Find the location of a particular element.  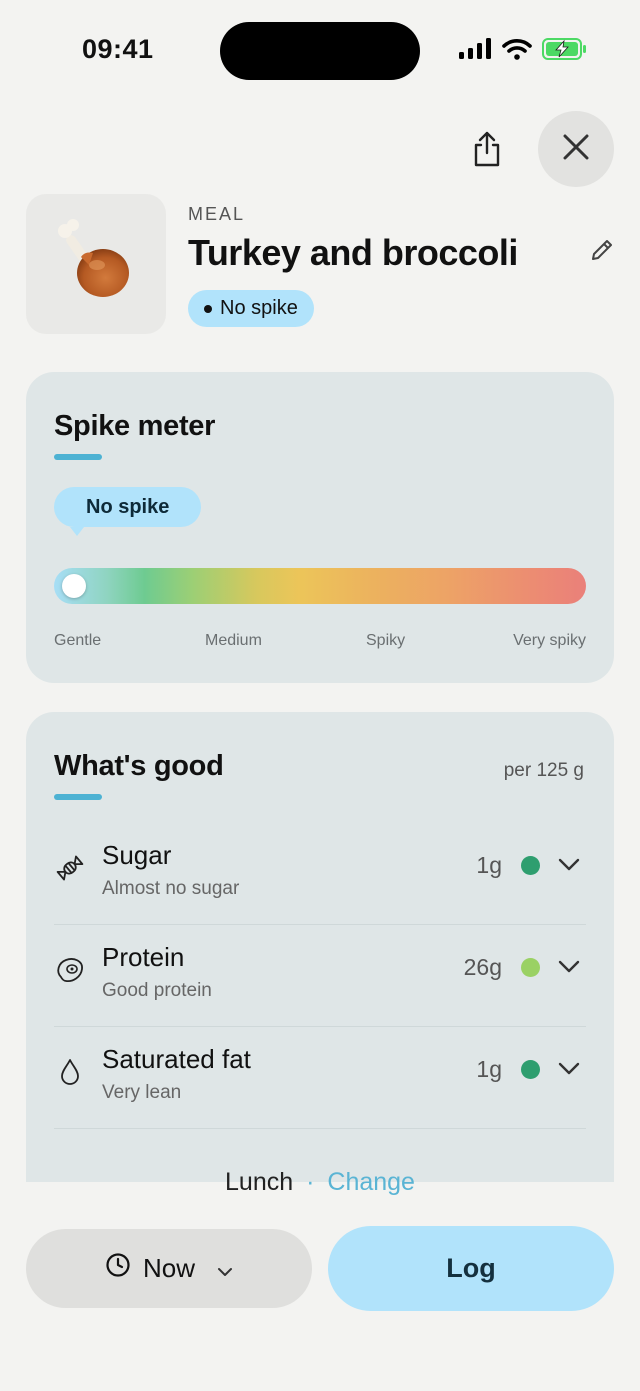

nutrient-row-protein: Protein Good protein 26g is located at coordinates (320, 975).